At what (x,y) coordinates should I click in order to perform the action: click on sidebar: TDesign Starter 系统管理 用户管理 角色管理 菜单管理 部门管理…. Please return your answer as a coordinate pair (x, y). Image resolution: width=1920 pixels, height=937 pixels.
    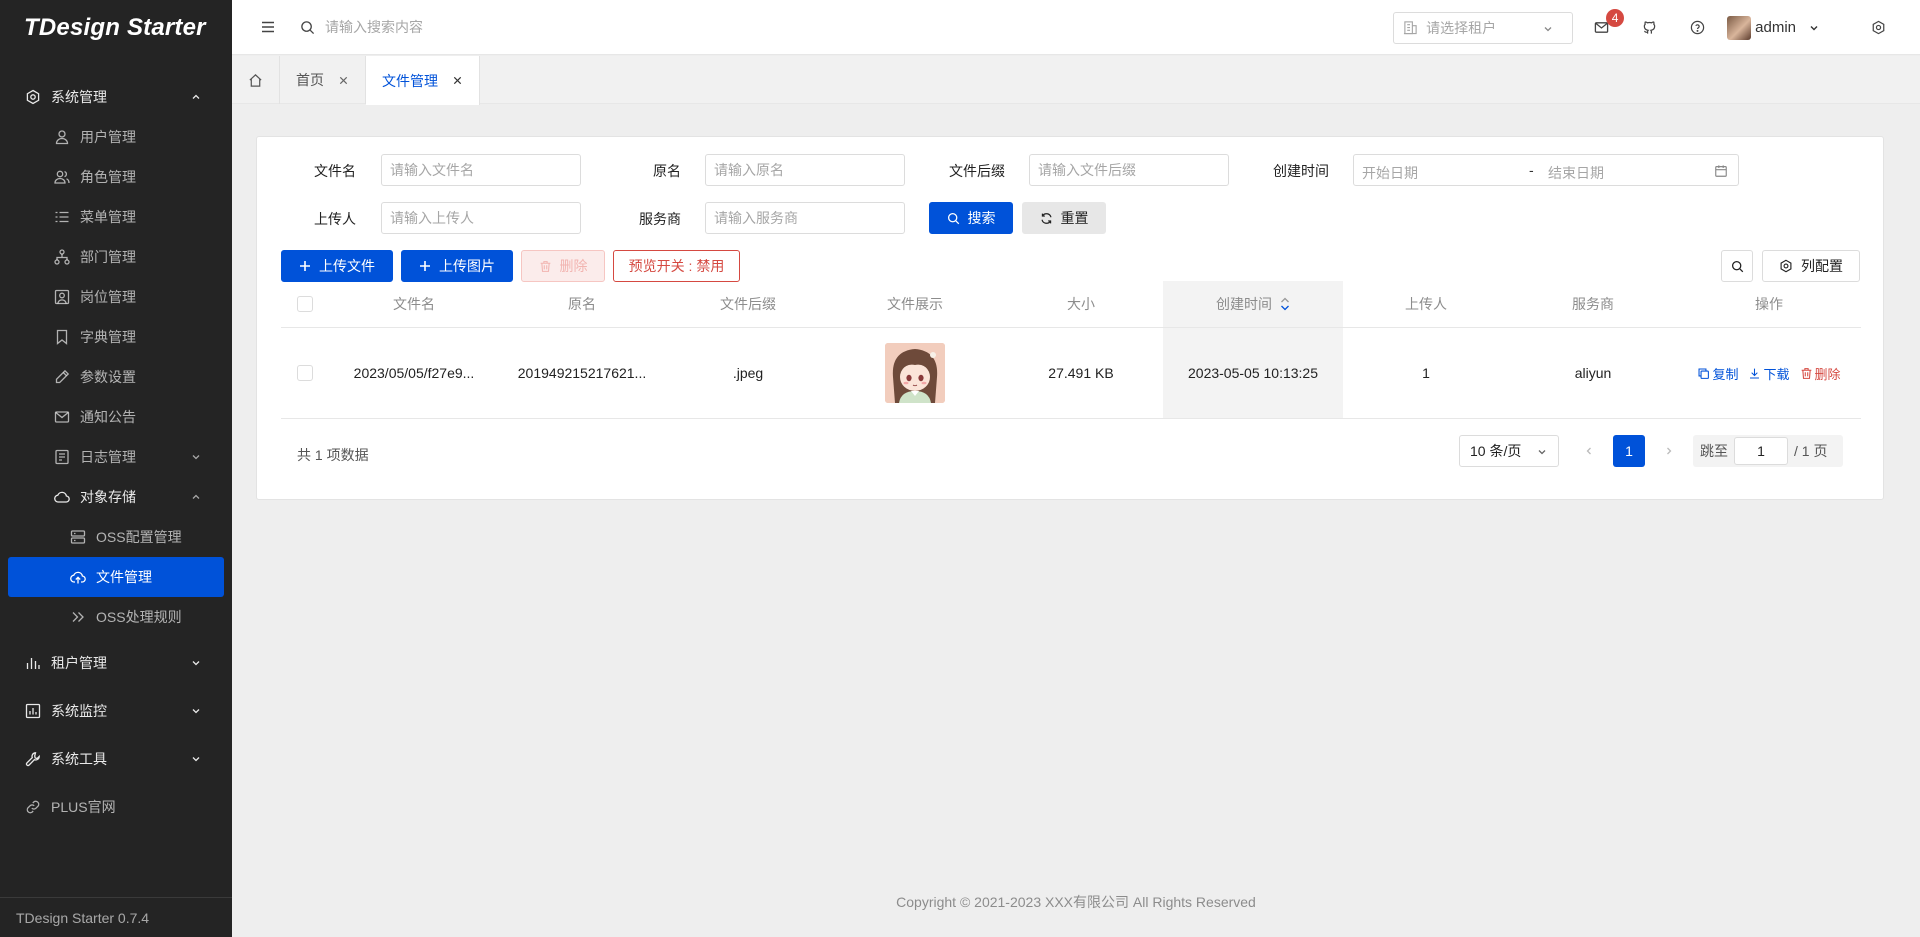
    Looking at the image, I should click on (116, 468).